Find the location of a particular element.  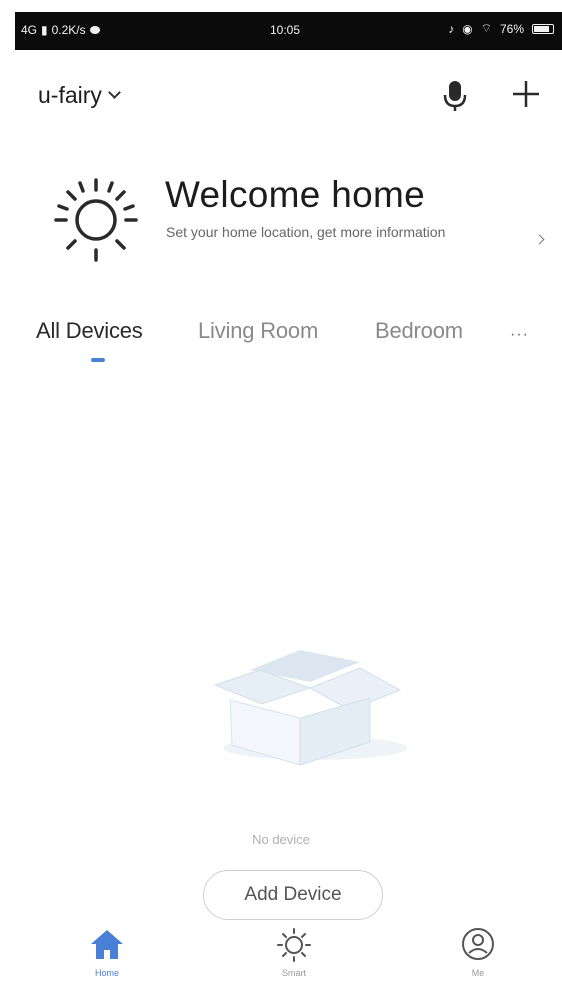

home-icon is located at coordinates (107, 944).